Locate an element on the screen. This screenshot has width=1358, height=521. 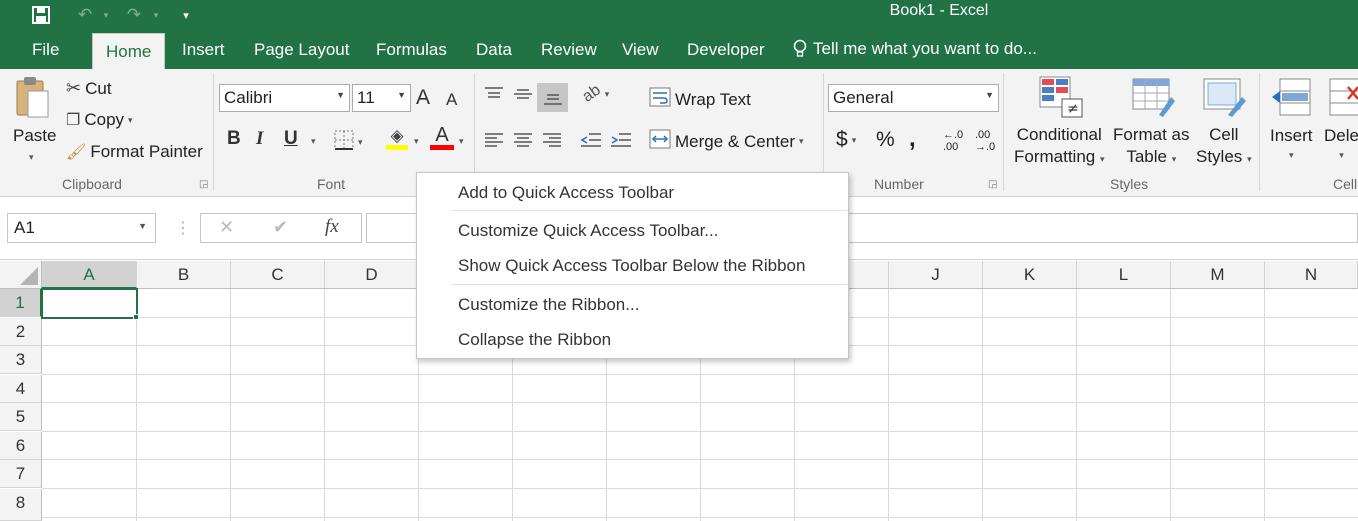
active-cell-a1 is located at coordinates (89, 303).